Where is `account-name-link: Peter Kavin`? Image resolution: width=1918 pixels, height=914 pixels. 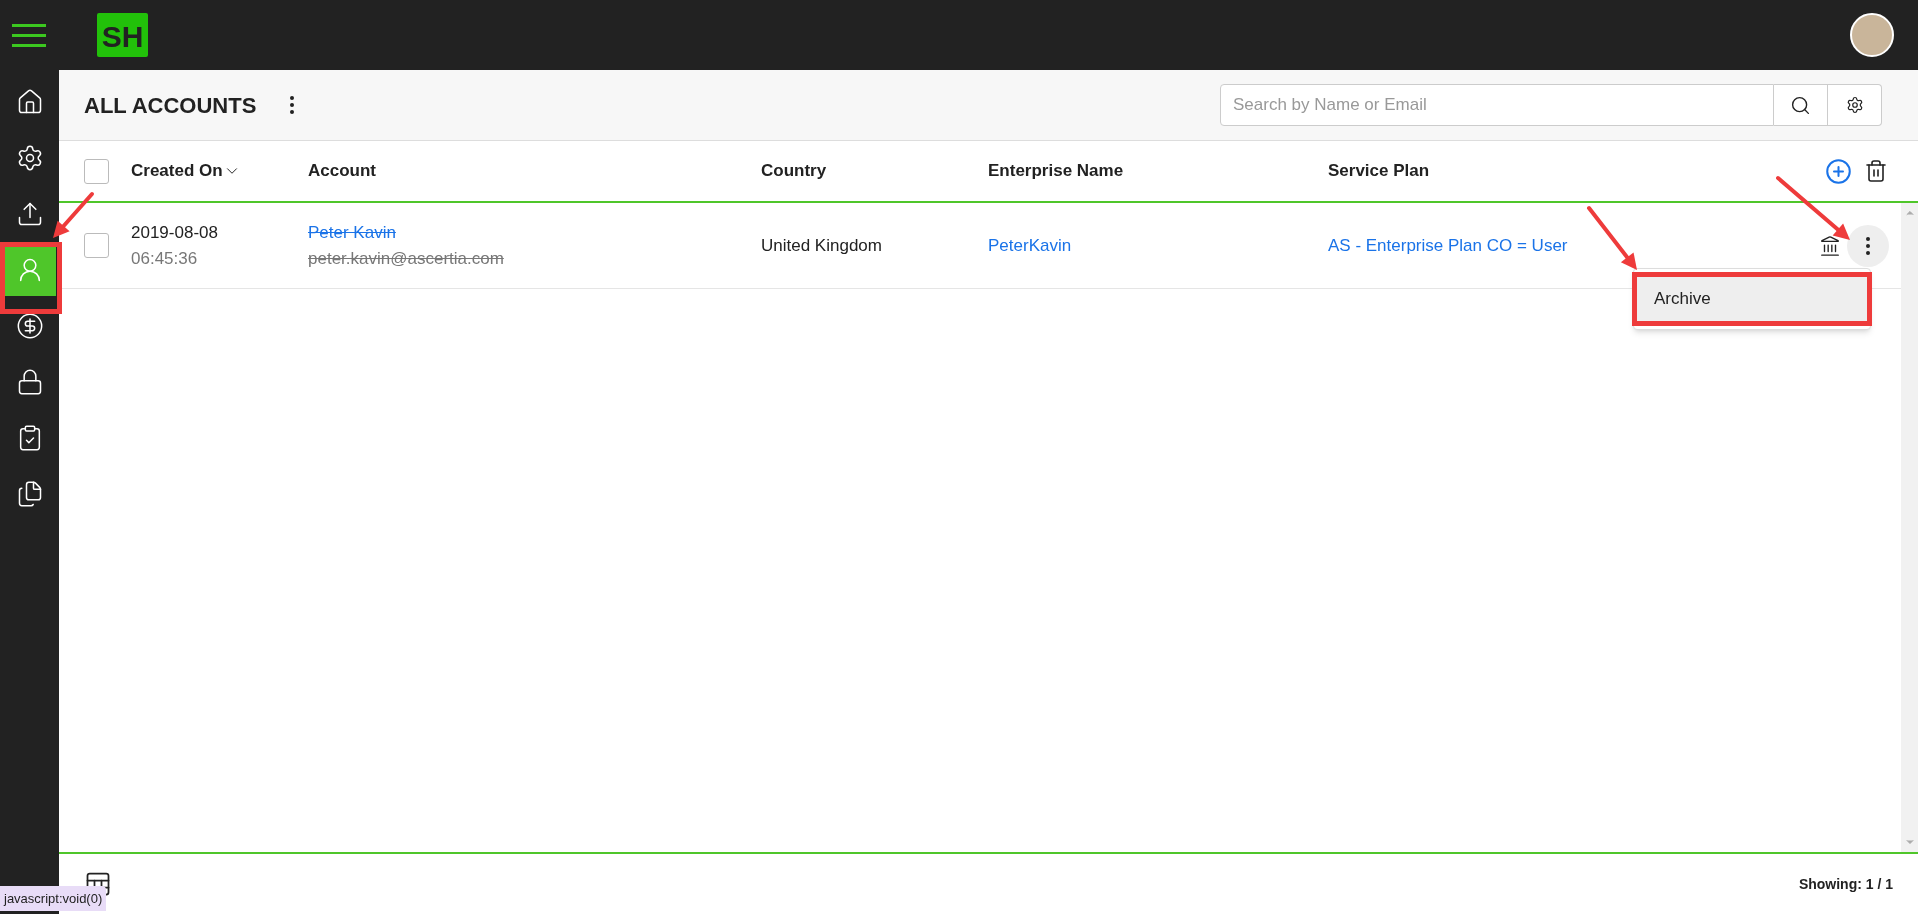
account-name-link: Peter Kavin is located at coordinates (534, 233).